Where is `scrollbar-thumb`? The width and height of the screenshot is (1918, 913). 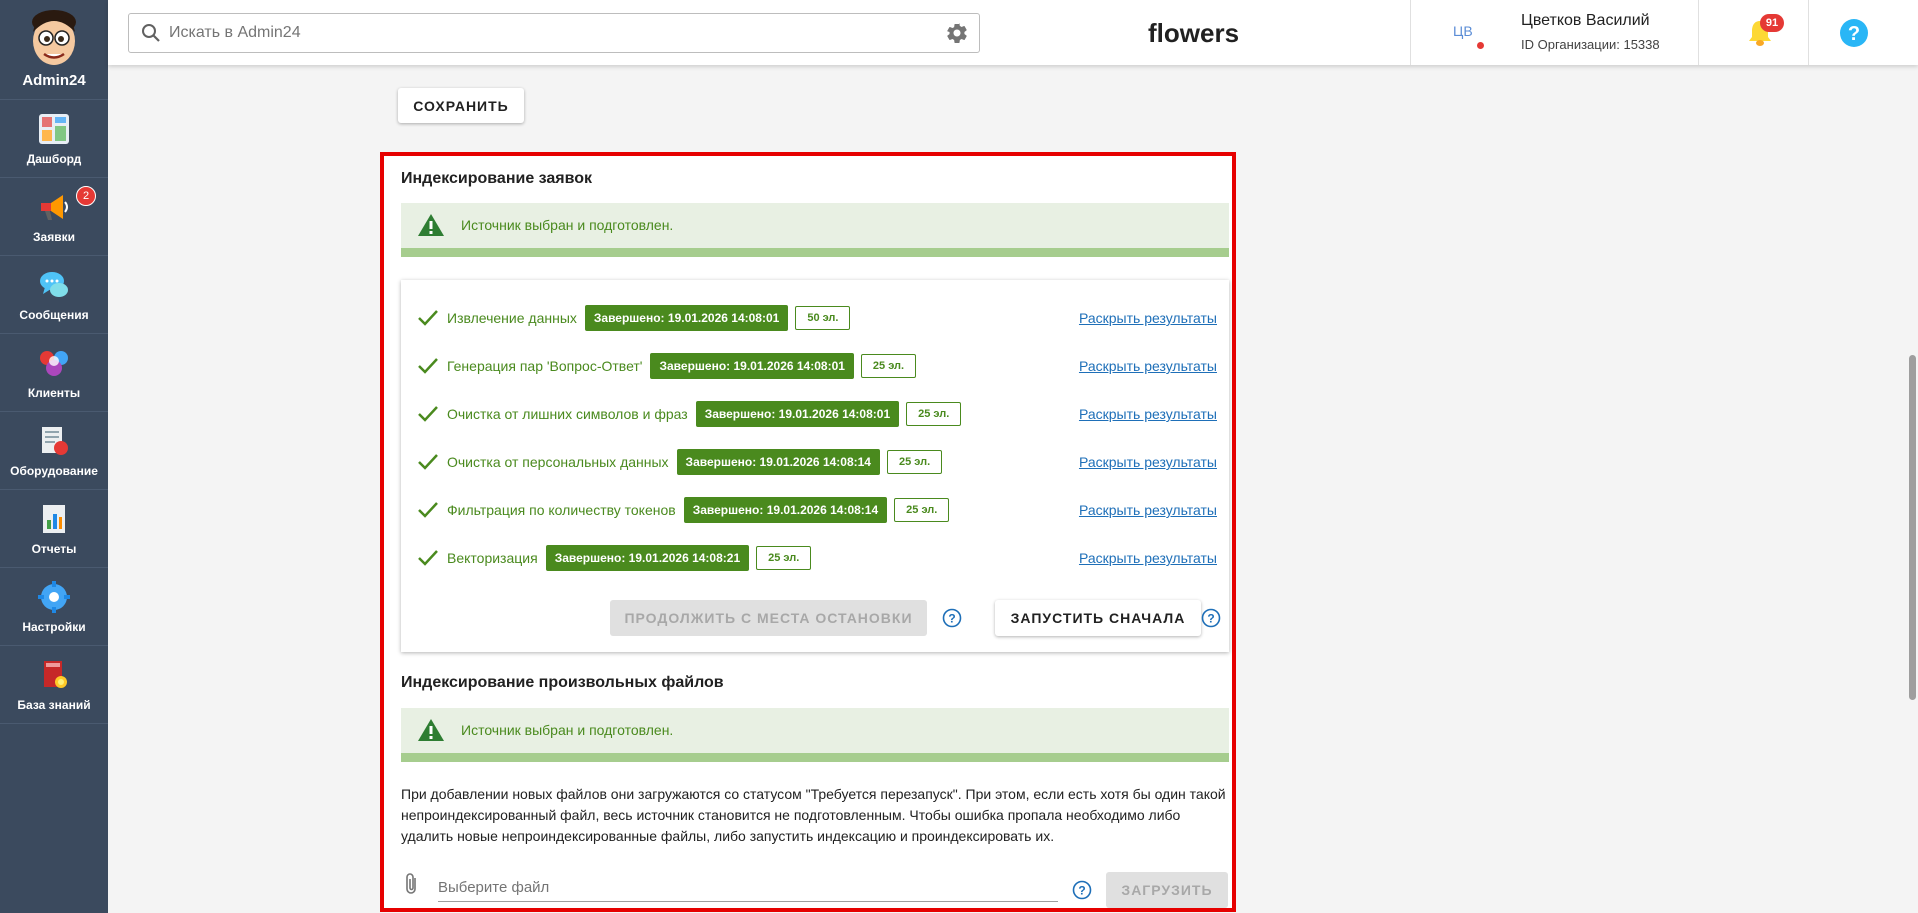 scrollbar-thumb is located at coordinates (1912, 527).